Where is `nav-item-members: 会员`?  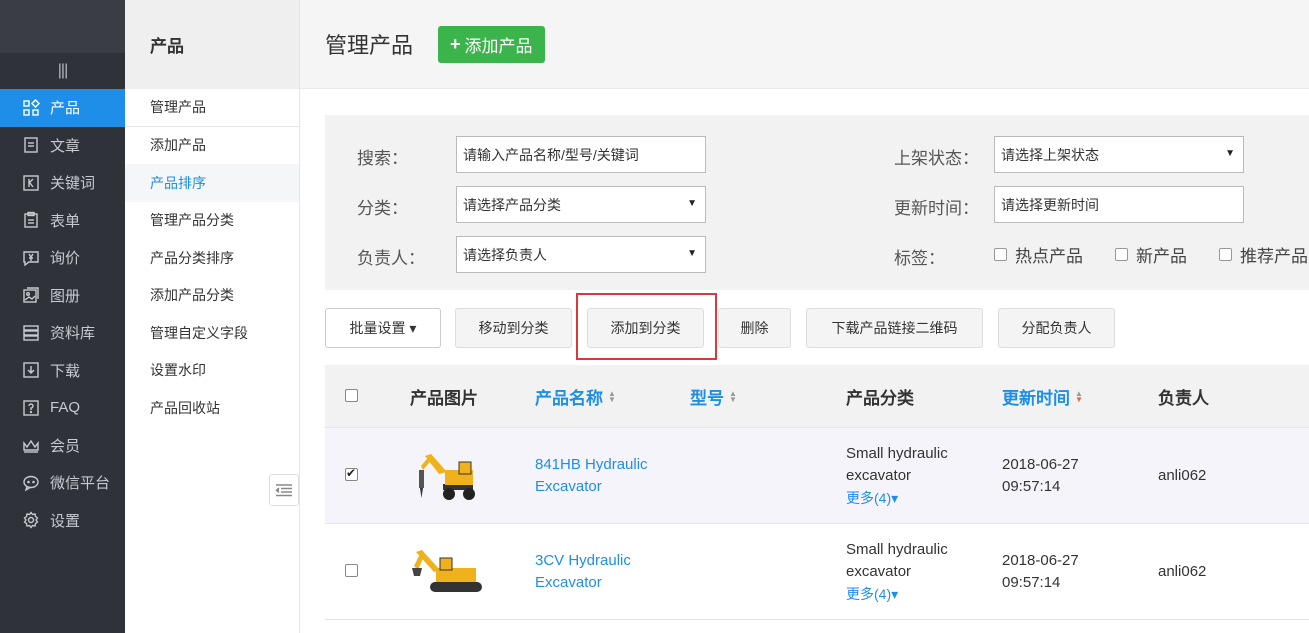
nav-item-members: 会员 is located at coordinates (62, 446).